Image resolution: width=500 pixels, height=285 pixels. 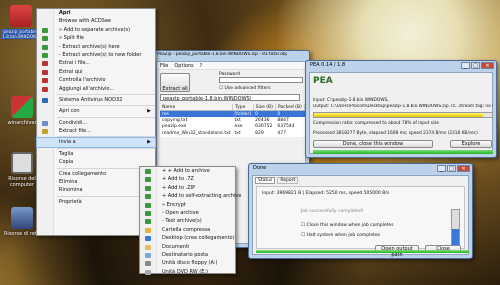 I want to click on sendto-test-archive: - Test archive(s), so click(x=187, y=221).